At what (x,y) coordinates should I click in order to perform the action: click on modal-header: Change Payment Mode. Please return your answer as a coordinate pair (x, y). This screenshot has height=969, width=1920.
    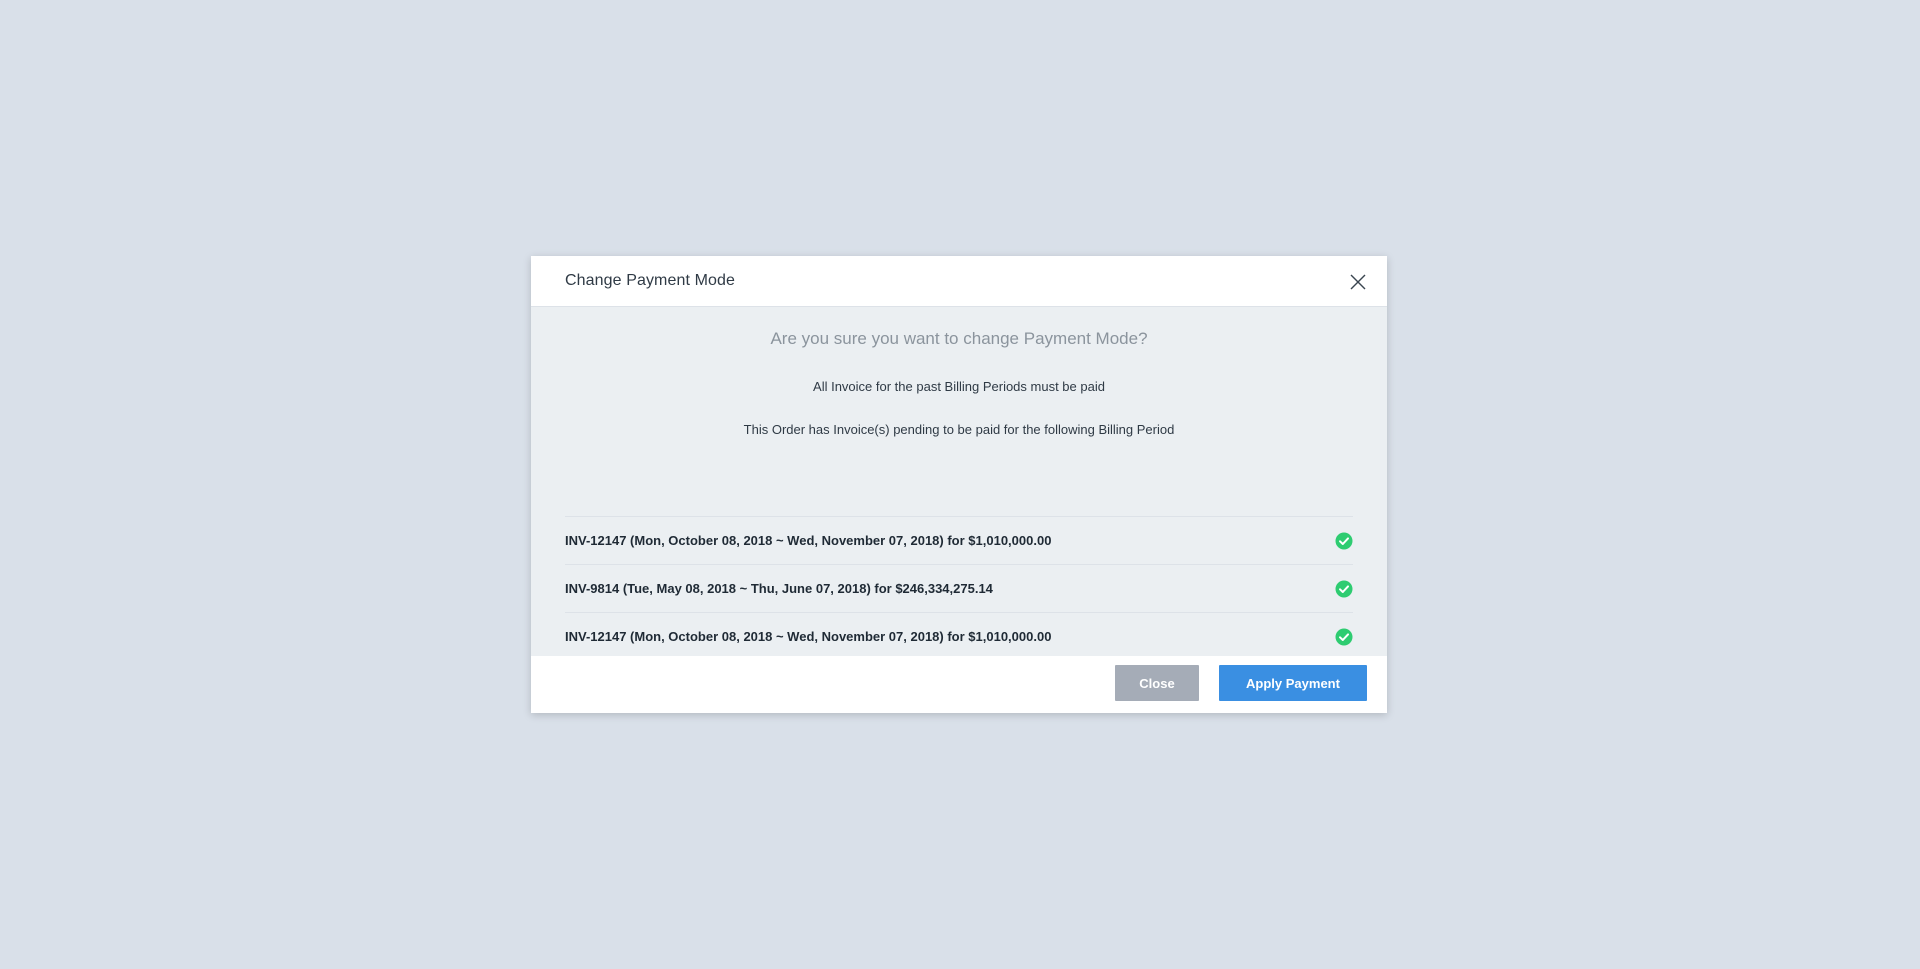
    Looking at the image, I should click on (959, 281).